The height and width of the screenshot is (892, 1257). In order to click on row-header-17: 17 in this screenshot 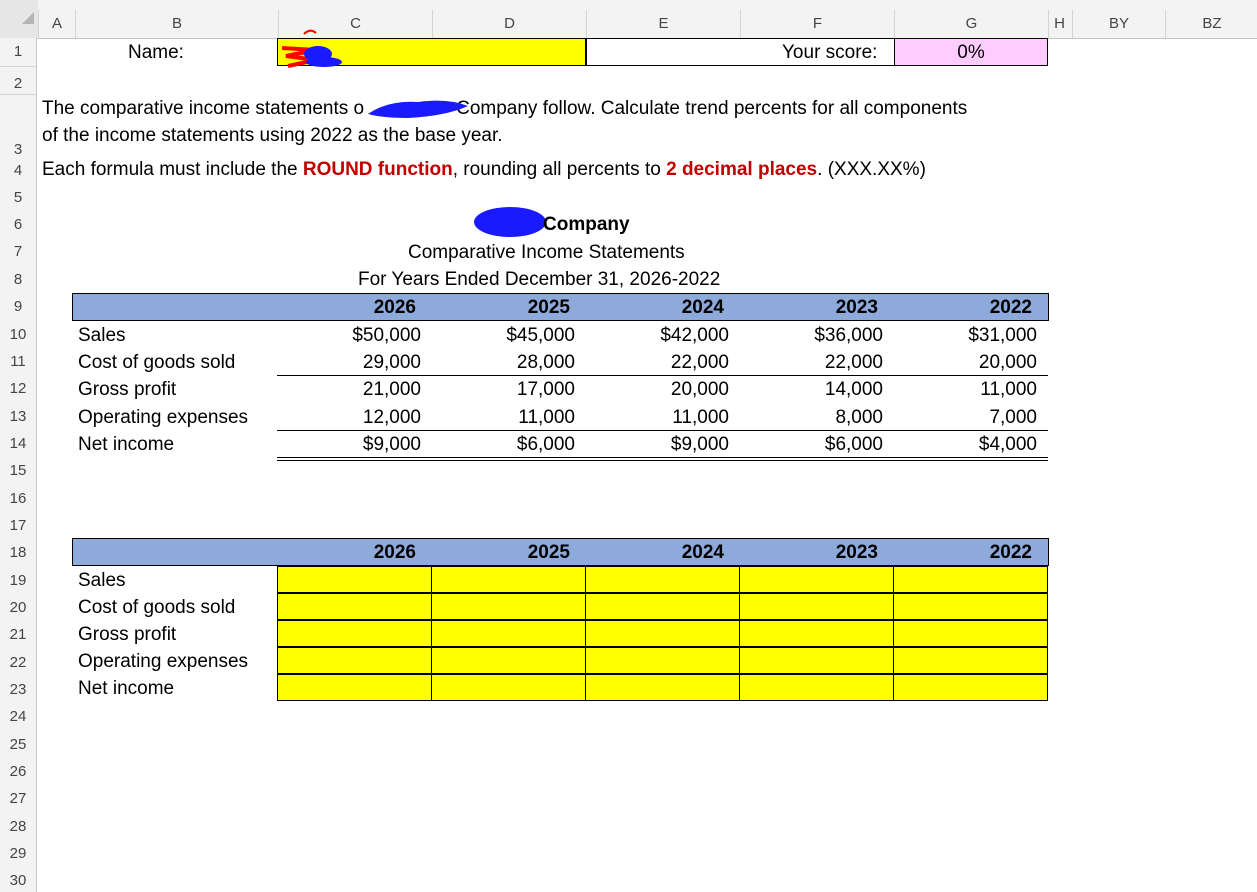, I will do `click(18, 525)`.